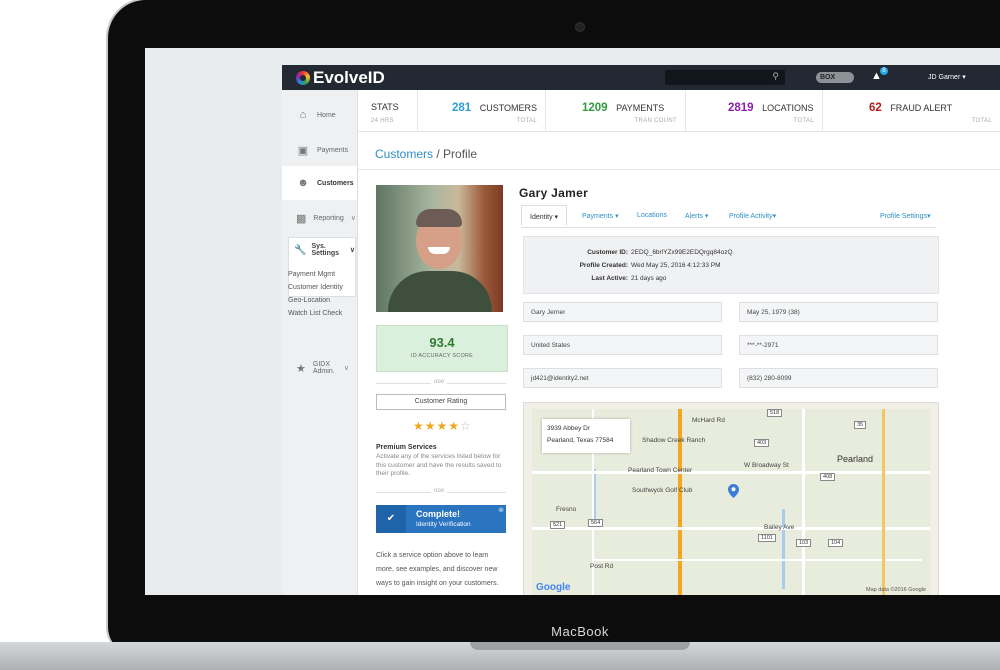 The image size is (1000, 670). I want to click on tab-payments: Payments ▾, so click(600, 216).